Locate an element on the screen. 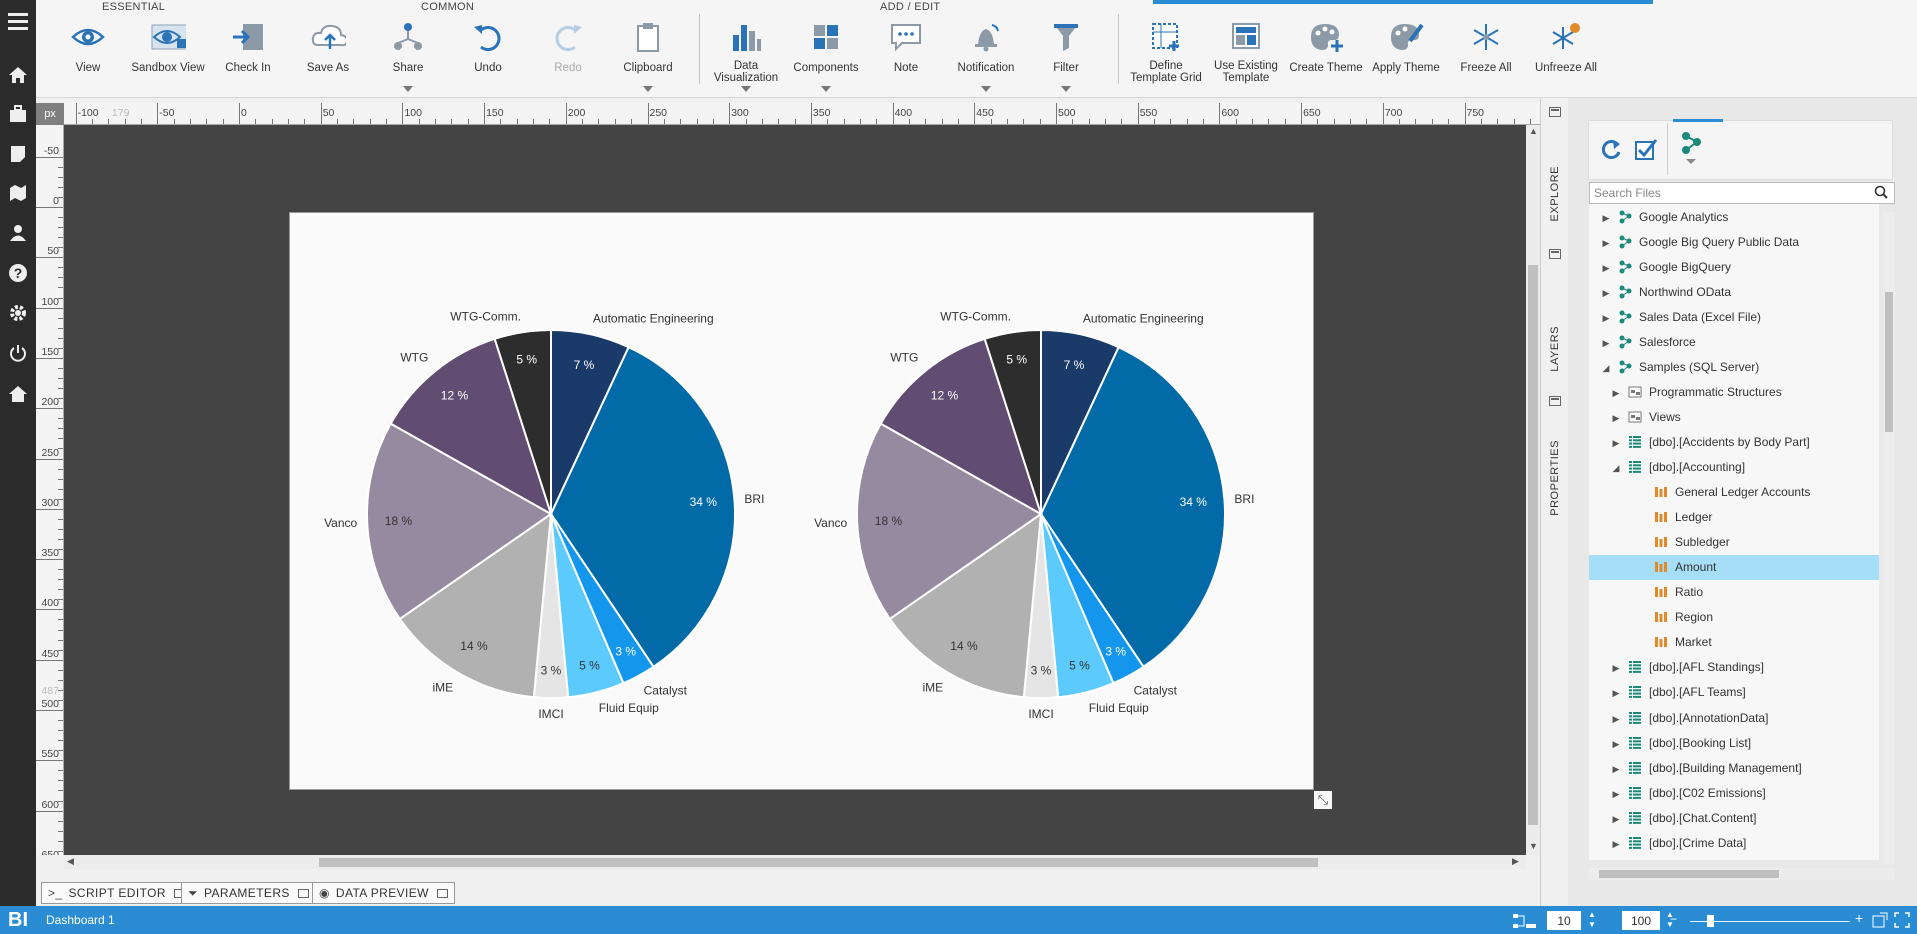 The image size is (1917, 934). tree-item: ▶ [dbo].[AFL Teams] is located at coordinates (1734, 692).